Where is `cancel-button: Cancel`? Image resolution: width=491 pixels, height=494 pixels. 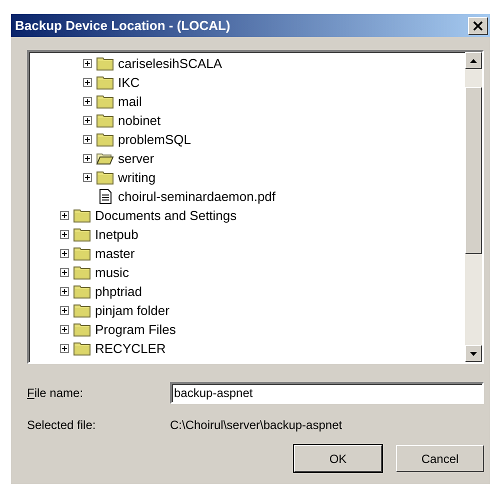
cancel-button: Cancel is located at coordinates (440, 458).